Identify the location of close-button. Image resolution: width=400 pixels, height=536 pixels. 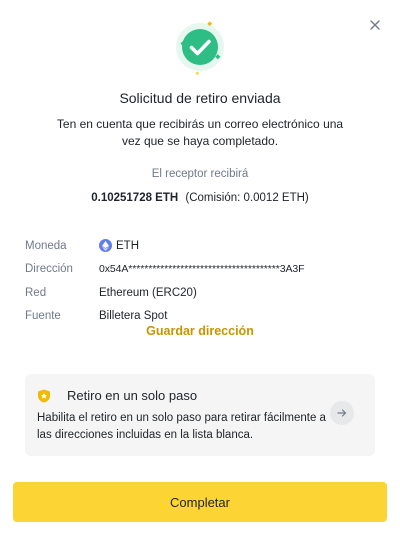
(375, 25).